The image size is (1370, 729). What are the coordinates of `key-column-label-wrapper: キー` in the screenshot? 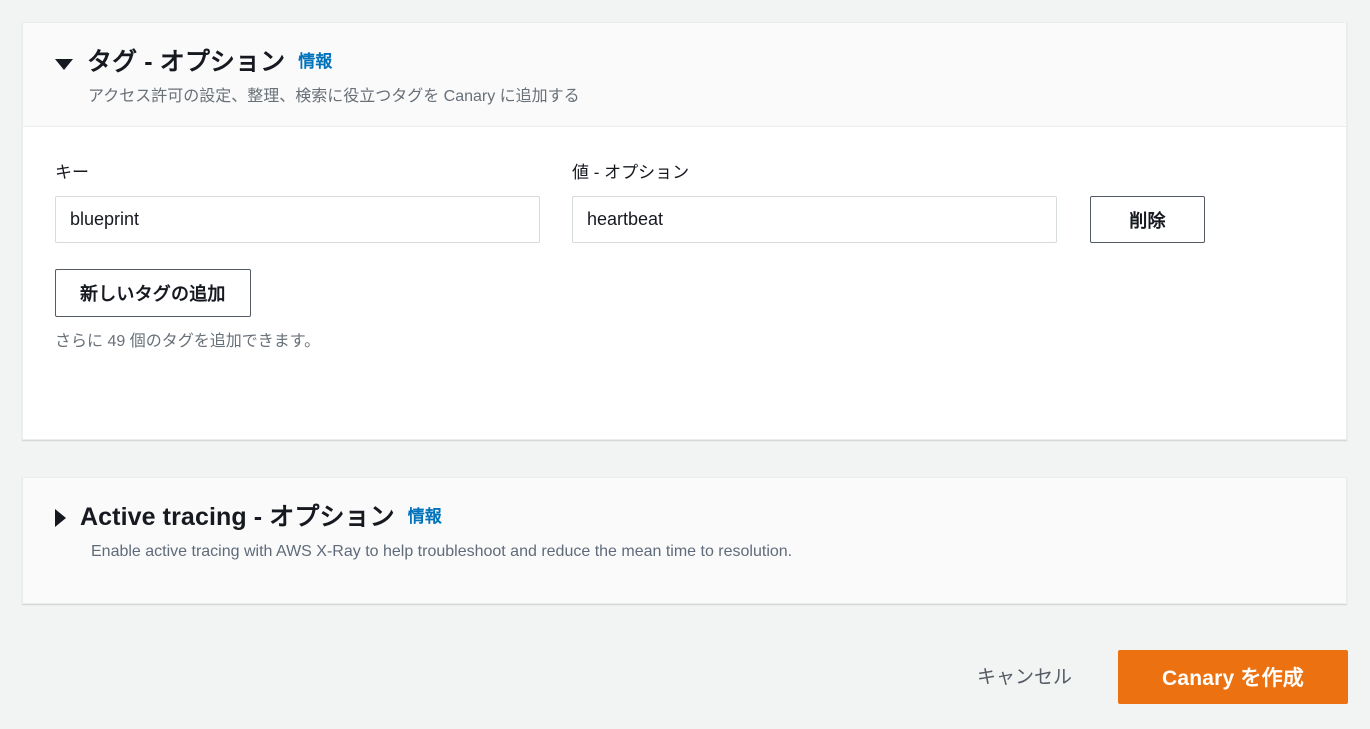 It's located at (297, 173).